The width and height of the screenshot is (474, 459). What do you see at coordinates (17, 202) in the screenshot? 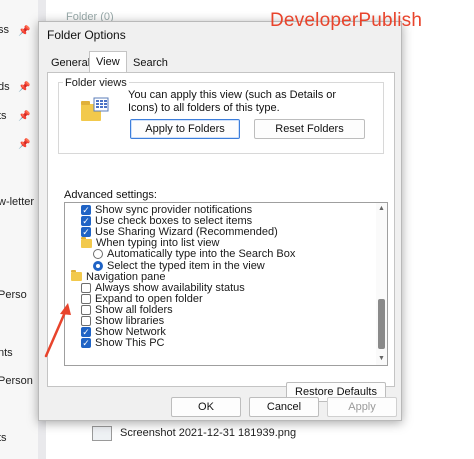
I see `nav-item-fragment: w-letter` at bounding box center [17, 202].